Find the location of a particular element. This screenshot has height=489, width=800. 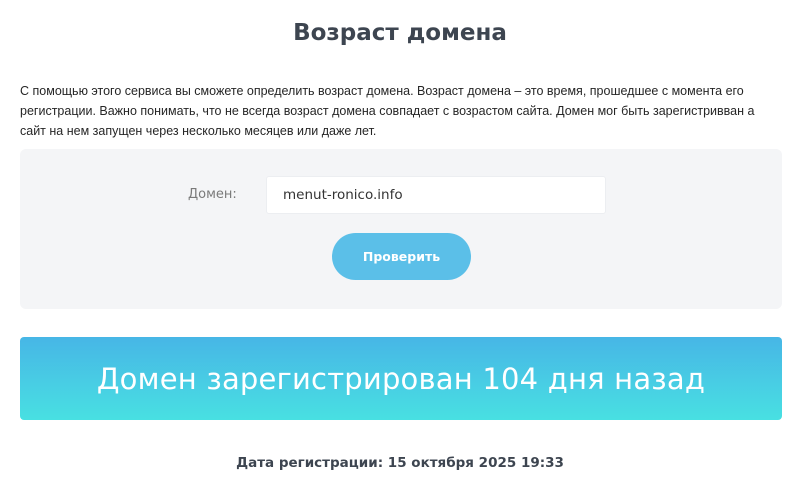

domain-field-label: Домен: is located at coordinates (212, 194).